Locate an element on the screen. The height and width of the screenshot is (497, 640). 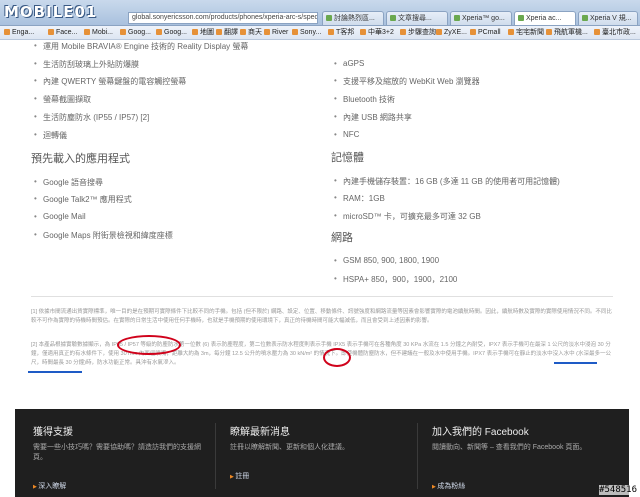
image-watermark: #548516 is located at coordinates (618, 490).